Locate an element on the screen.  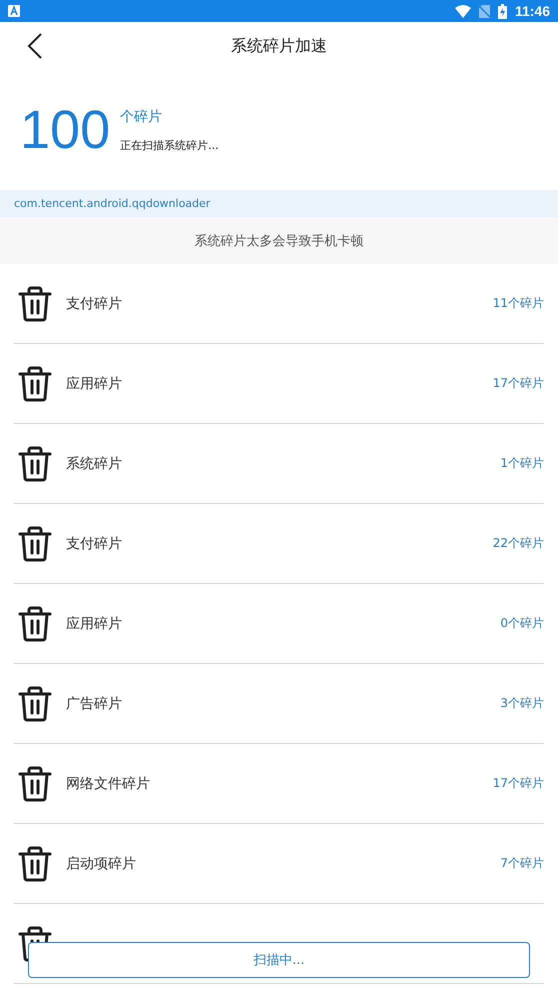
fragment-count-label: 0个碎片 is located at coordinates (522, 623).